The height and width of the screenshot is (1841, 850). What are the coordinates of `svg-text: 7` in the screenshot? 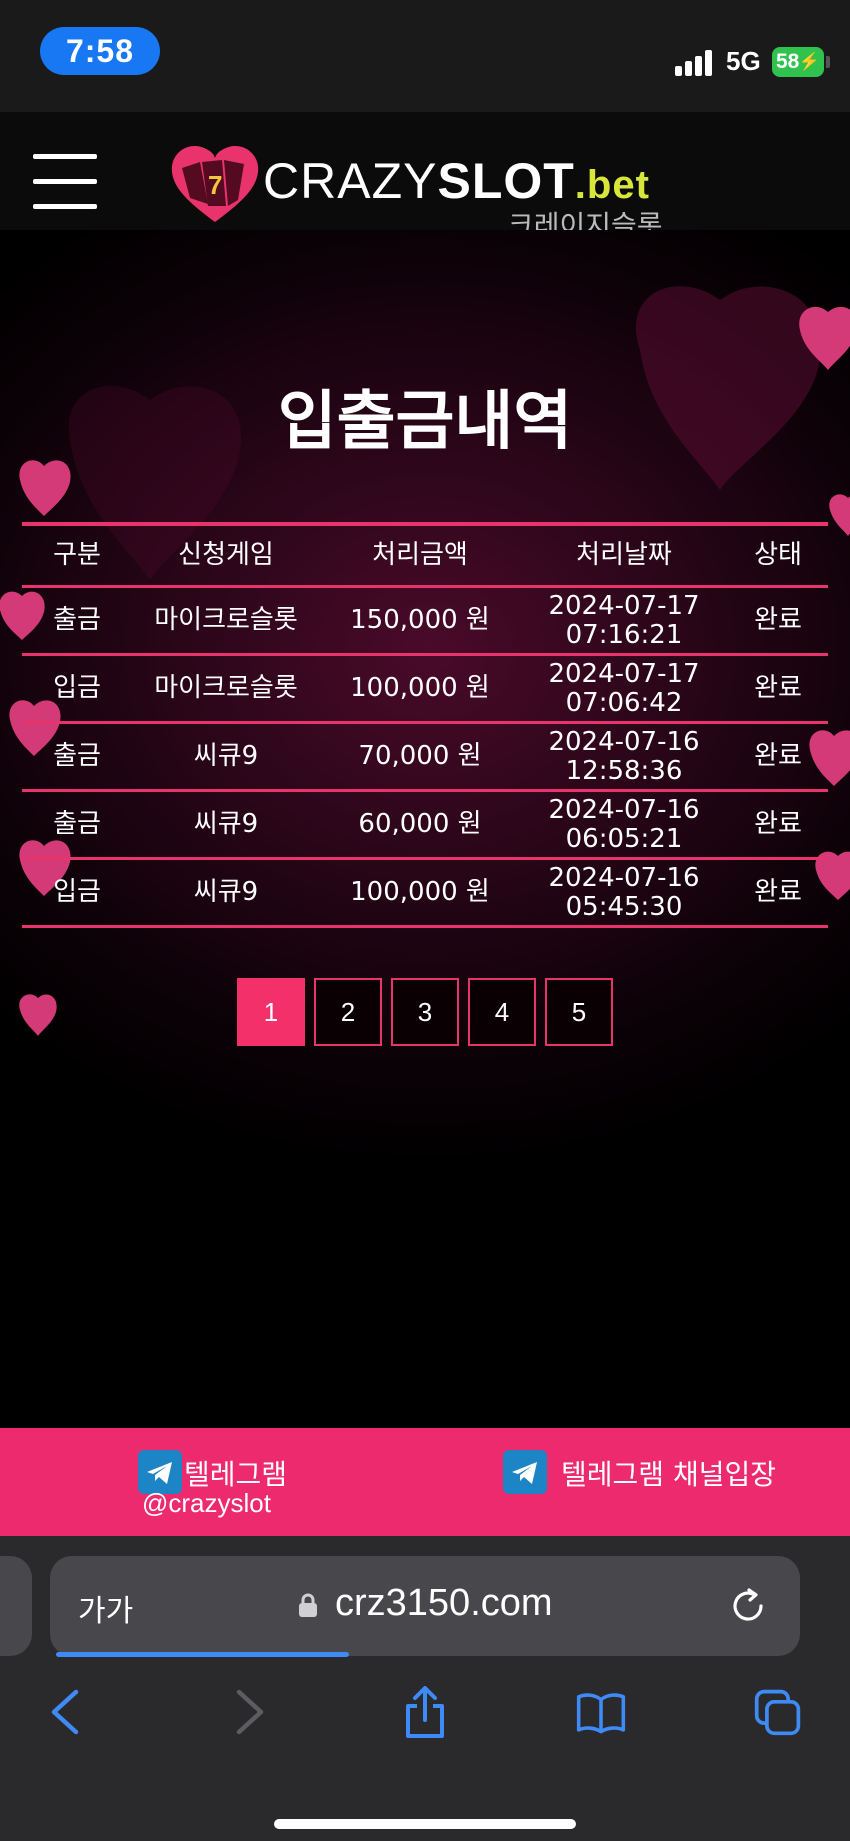 It's located at (215, 185).